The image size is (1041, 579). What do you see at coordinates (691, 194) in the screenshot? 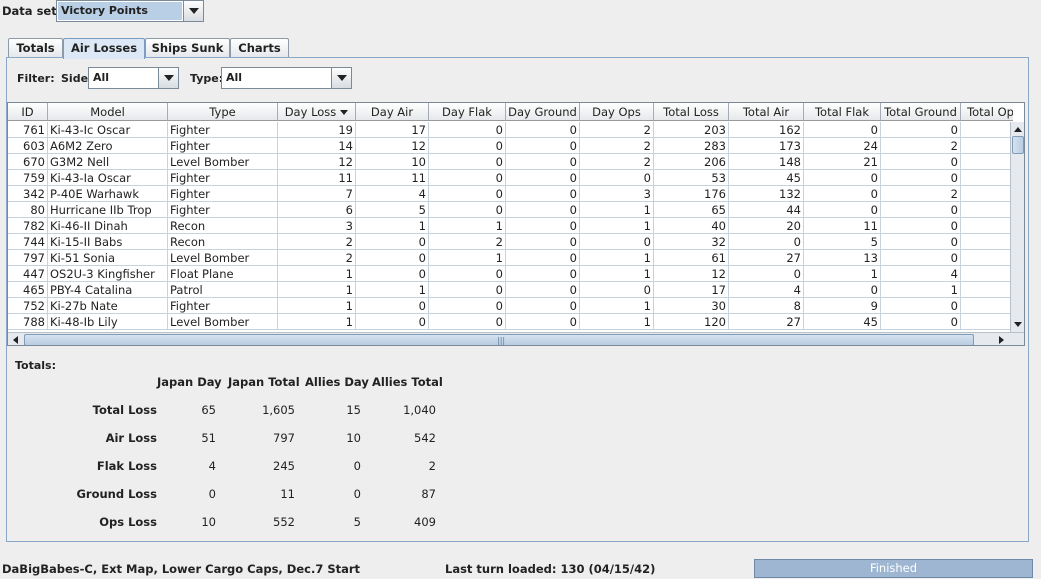
I see `table-cell: 176` at bounding box center [691, 194].